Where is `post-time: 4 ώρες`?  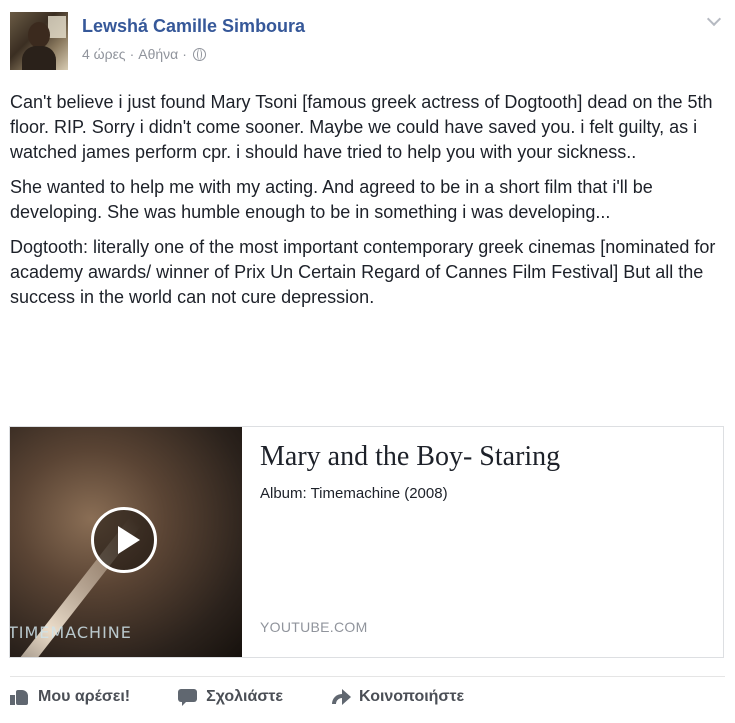 post-time: 4 ώρες is located at coordinates (104, 54).